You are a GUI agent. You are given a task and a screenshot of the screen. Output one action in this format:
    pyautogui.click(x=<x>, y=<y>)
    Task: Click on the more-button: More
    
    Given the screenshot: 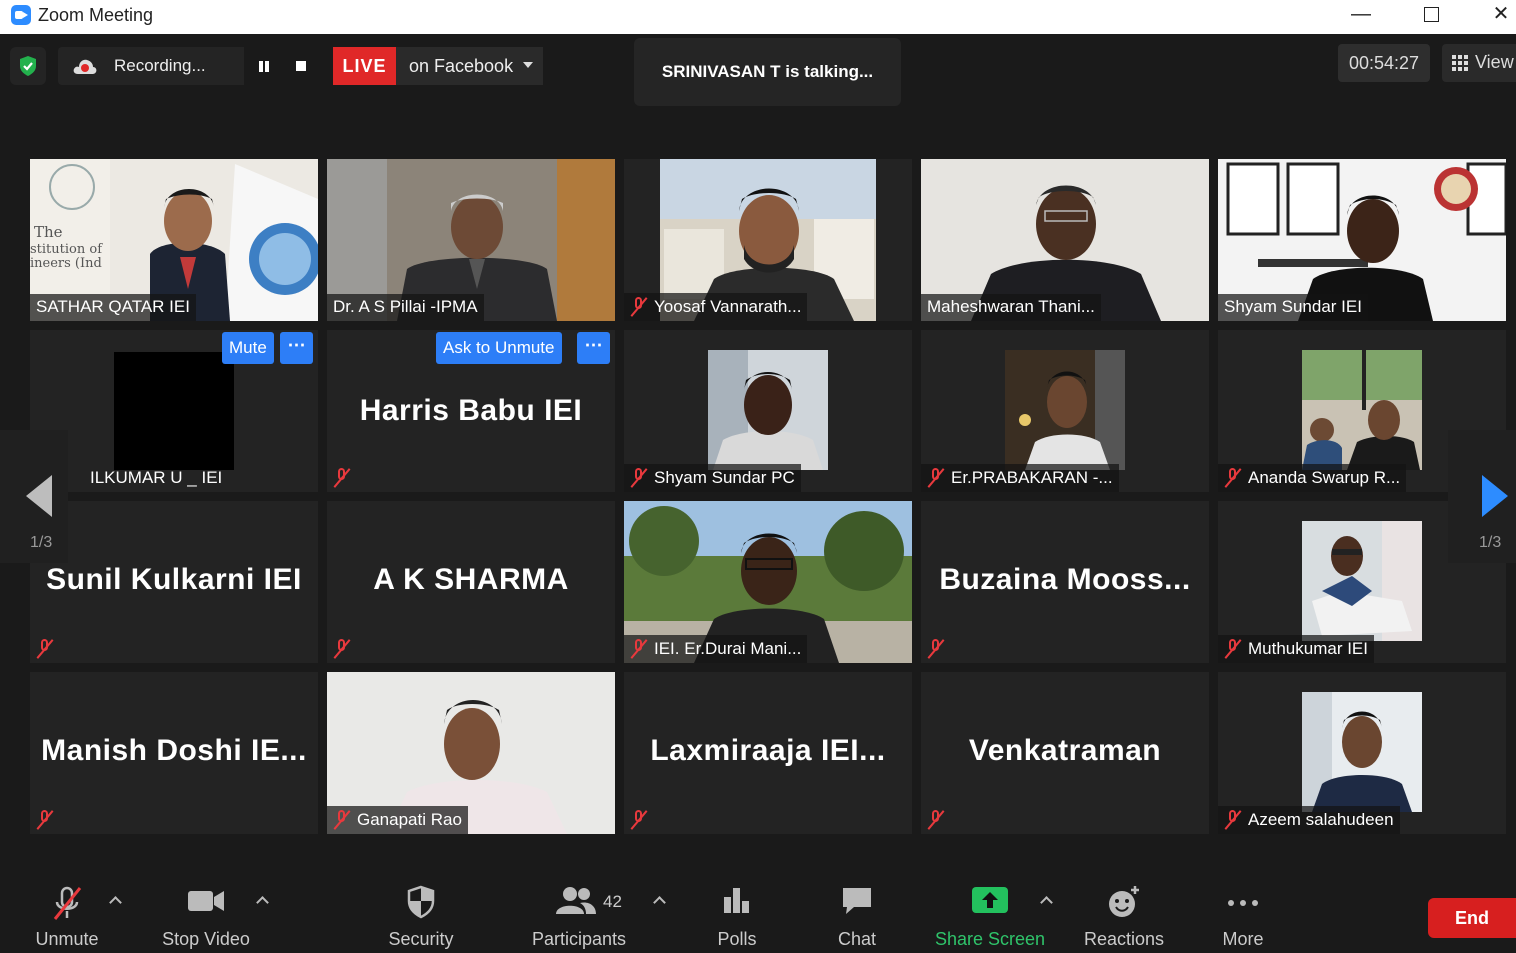 What is the action you would take?
    pyautogui.click(x=1243, y=908)
    